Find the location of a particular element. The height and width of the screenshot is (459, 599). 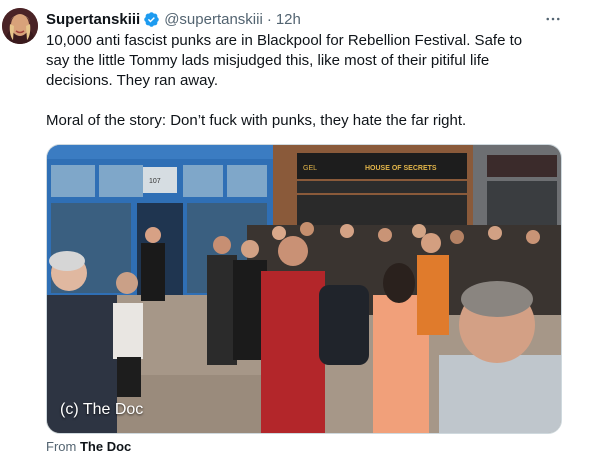

storefront-left-sign: 107 is located at coordinates (155, 181).